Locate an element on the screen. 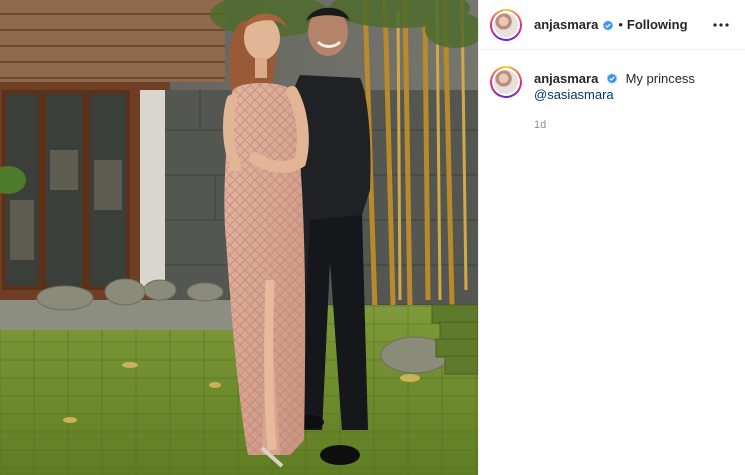  caption-username: anjasmara is located at coordinates (566, 78).